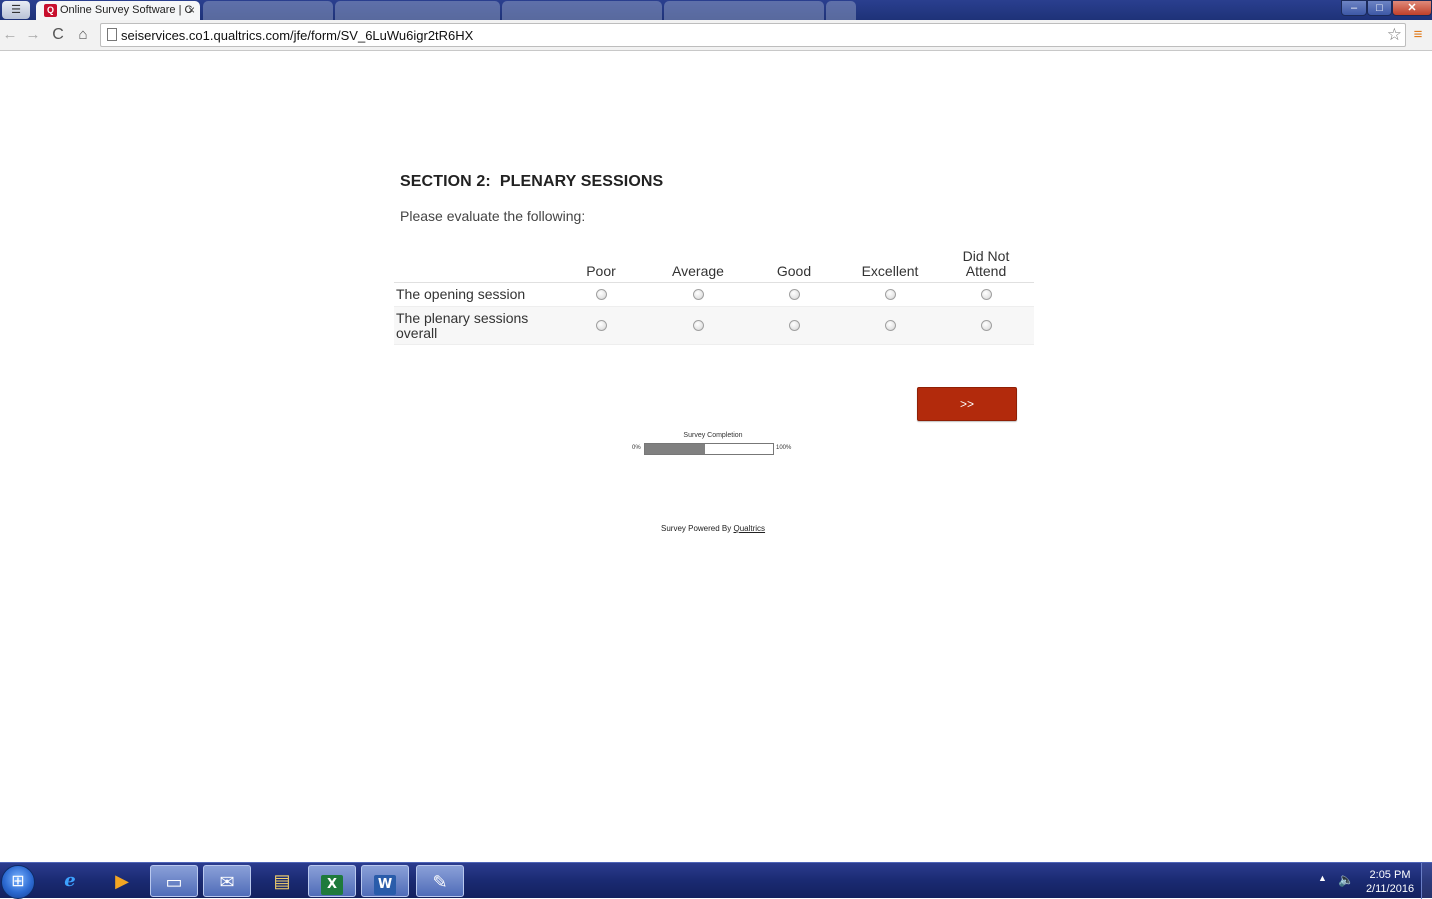 Image resolution: width=1432 pixels, height=899 pixels. I want to click on radio-plenary-poor, so click(601, 325).